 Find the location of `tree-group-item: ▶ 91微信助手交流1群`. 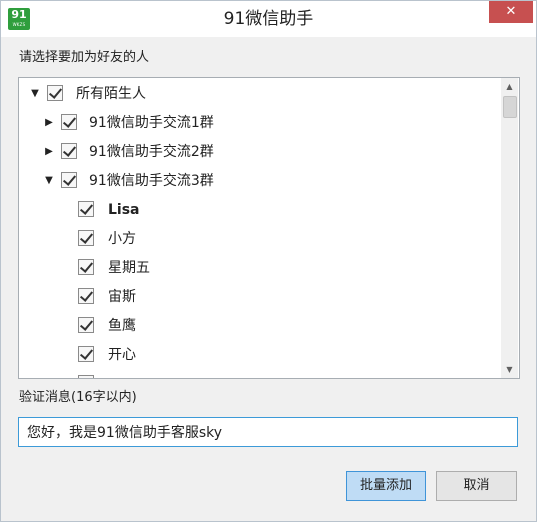

tree-group-item: ▶ 91微信助手交流1群 is located at coordinates (259, 123).